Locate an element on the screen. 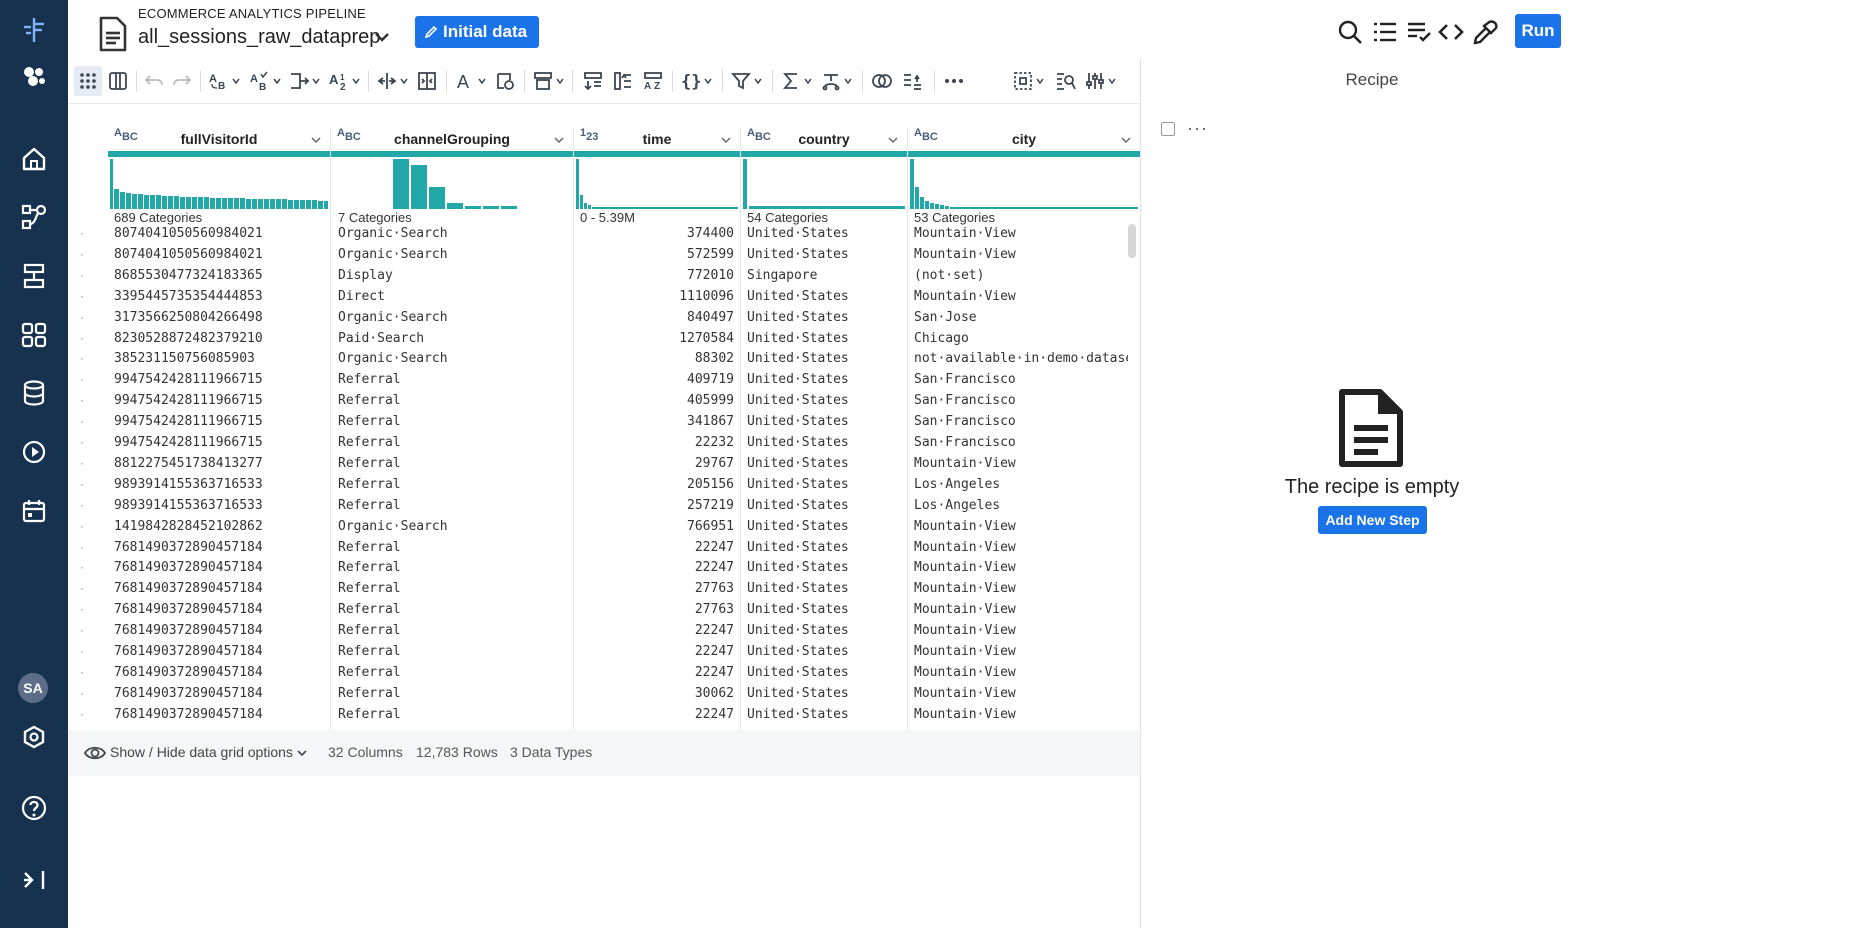 Image resolution: width=1876 pixels, height=928 pixels. sort-icon: A21 is located at coordinates (344, 81).